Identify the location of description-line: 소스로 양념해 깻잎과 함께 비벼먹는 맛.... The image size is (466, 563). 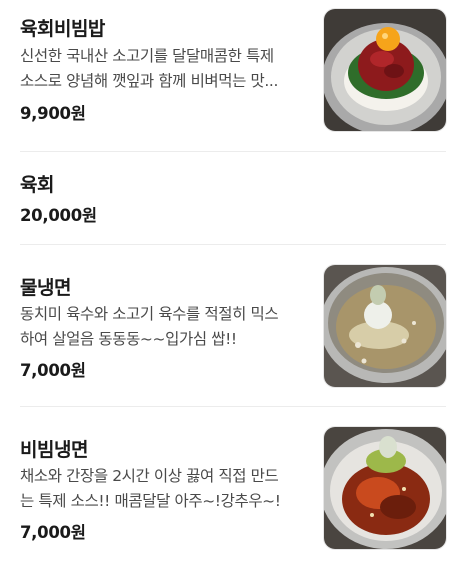
(149, 81).